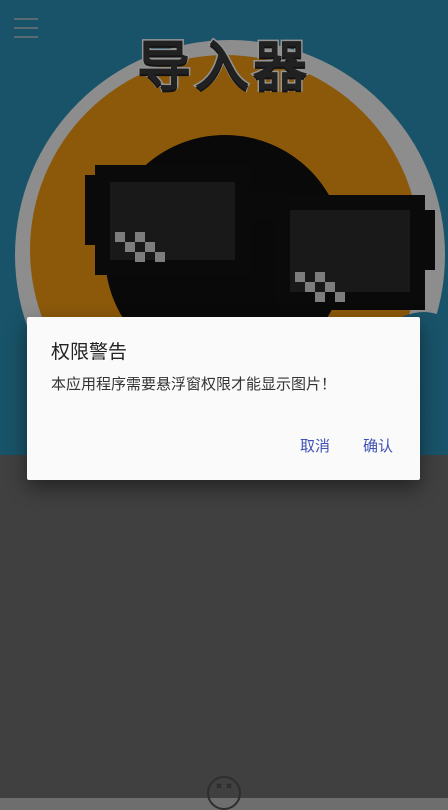 This screenshot has height=810, width=448. What do you see at coordinates (378, 445) in the screenshot?
I see `confirm-button: 确认` at bounding box center [378, 445].